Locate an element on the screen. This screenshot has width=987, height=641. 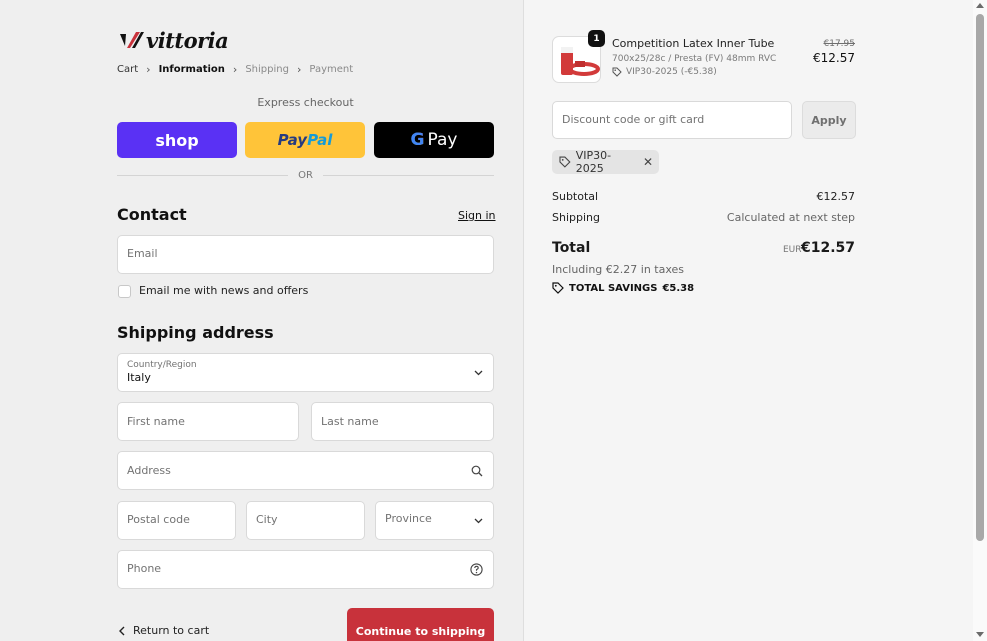
brand-logo: vittoria is located at coordinates (173, 40).